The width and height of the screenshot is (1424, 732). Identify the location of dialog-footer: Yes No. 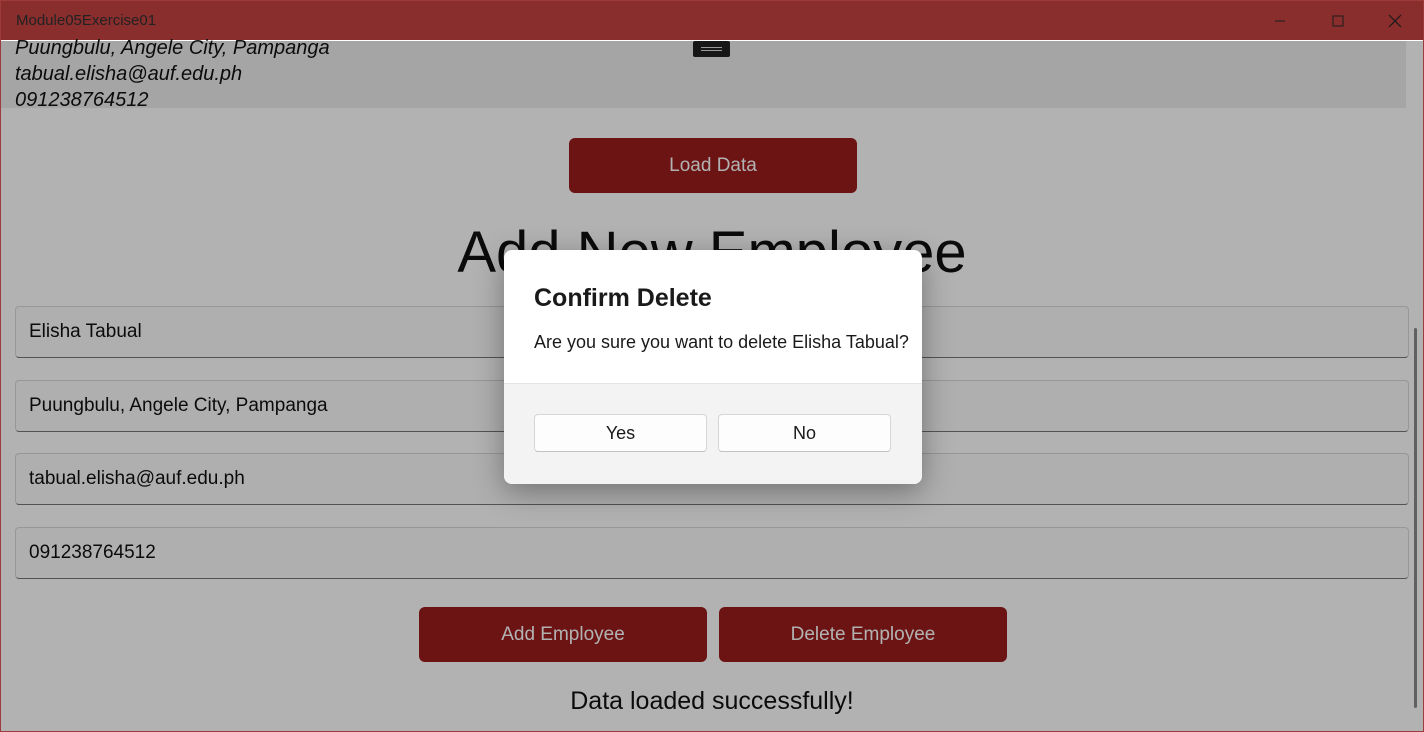
(713, 433).